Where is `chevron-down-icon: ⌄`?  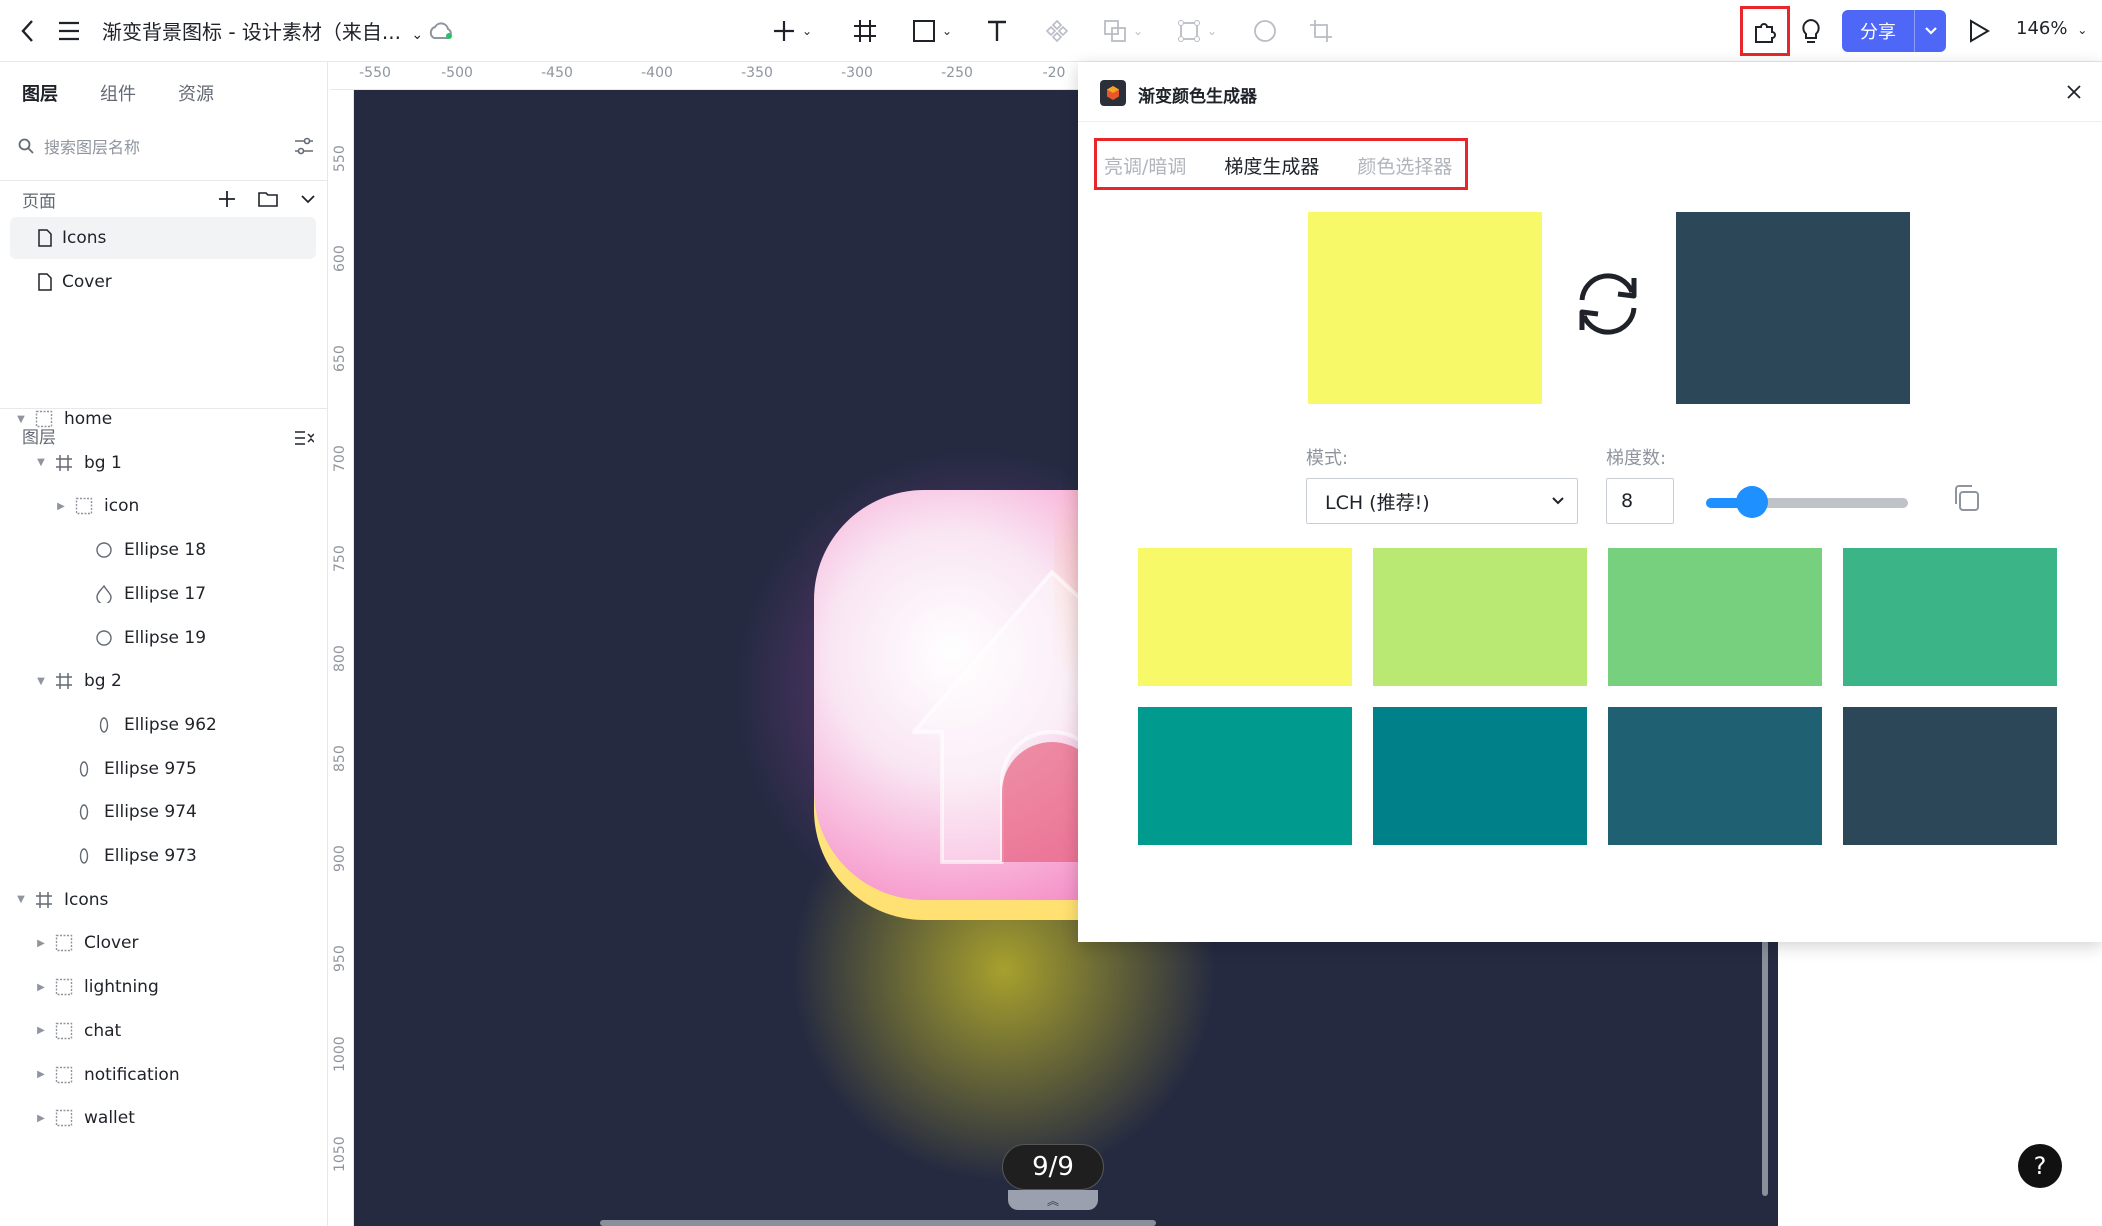 chevron-down-icon: ⌄ is located at coordinates (1138, 31).